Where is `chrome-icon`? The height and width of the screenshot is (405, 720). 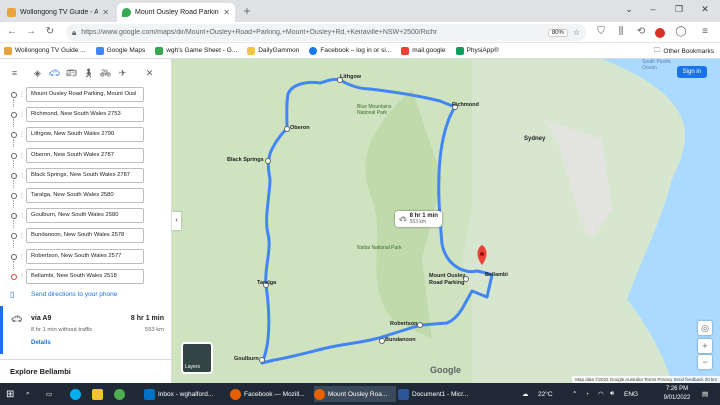 chrome-icon is located at coordinates (119, 394).